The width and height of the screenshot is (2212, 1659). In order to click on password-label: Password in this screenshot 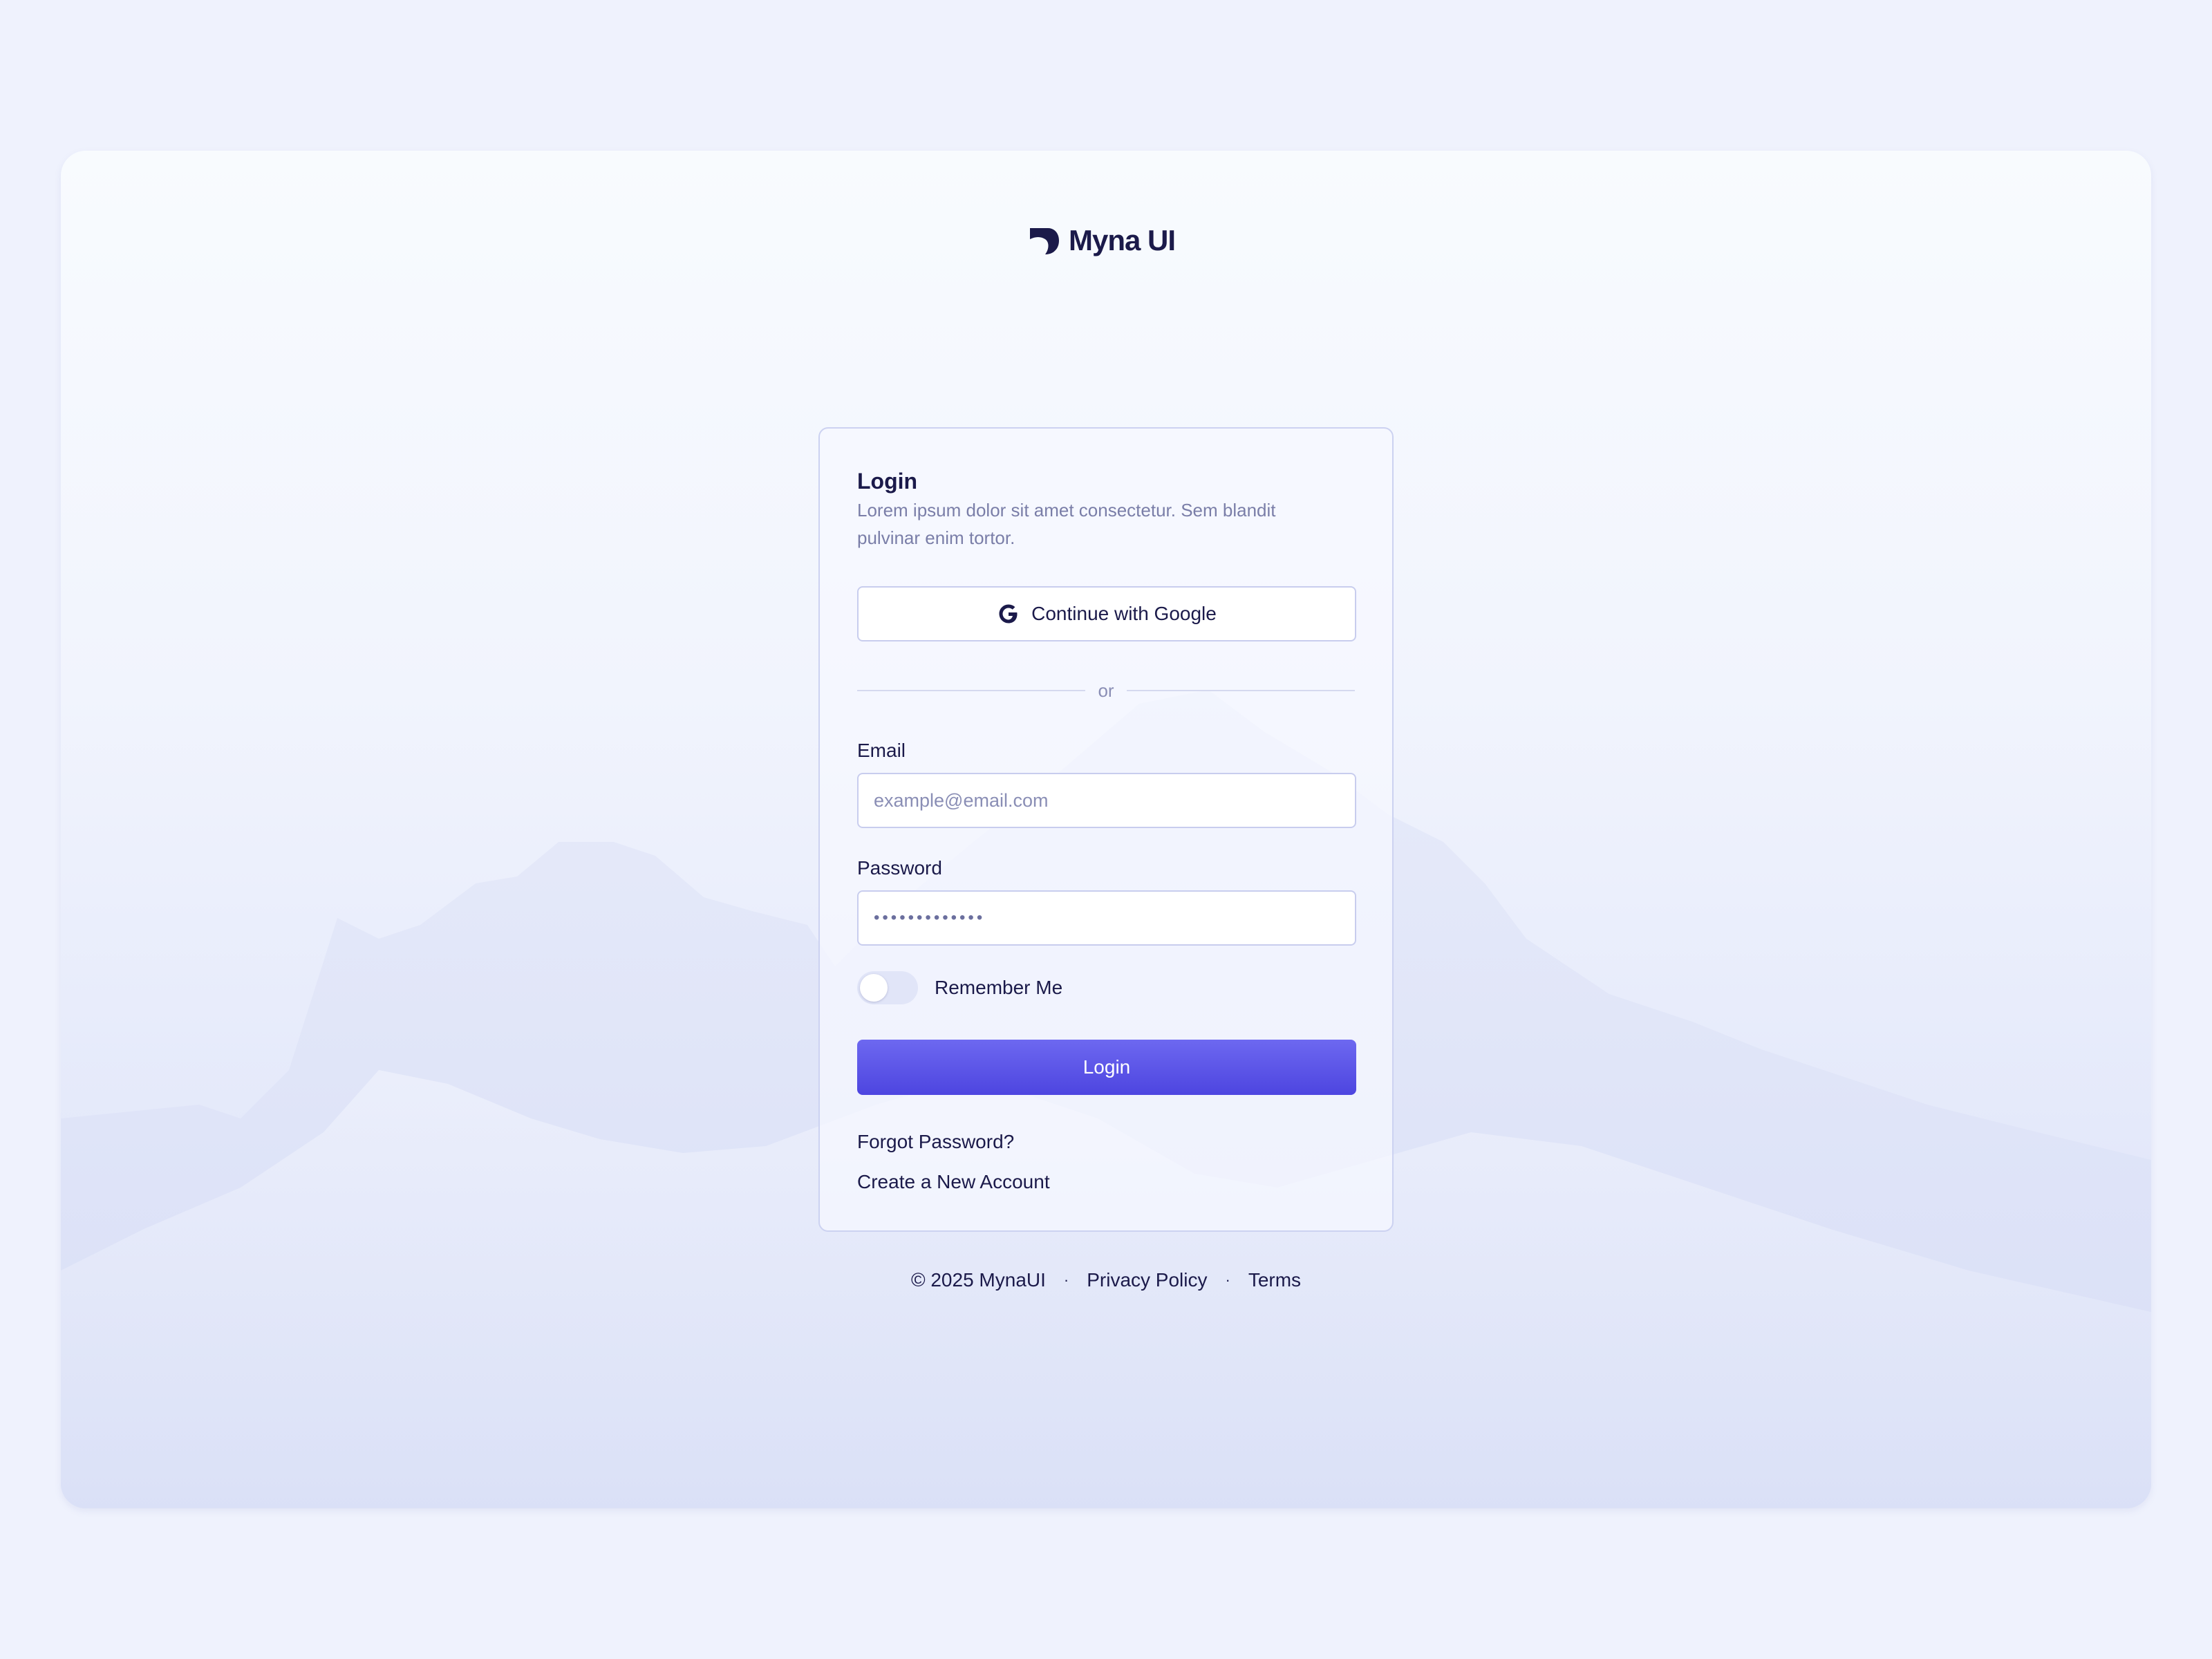, I will do `click(899, 868)`.